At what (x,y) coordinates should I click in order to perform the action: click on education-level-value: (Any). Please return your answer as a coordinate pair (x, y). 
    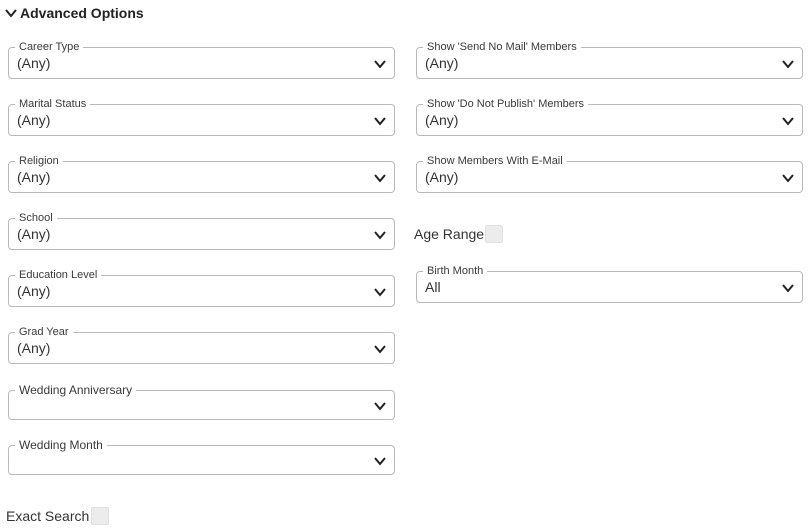
    Looking at the image, I should click on (34, 291).